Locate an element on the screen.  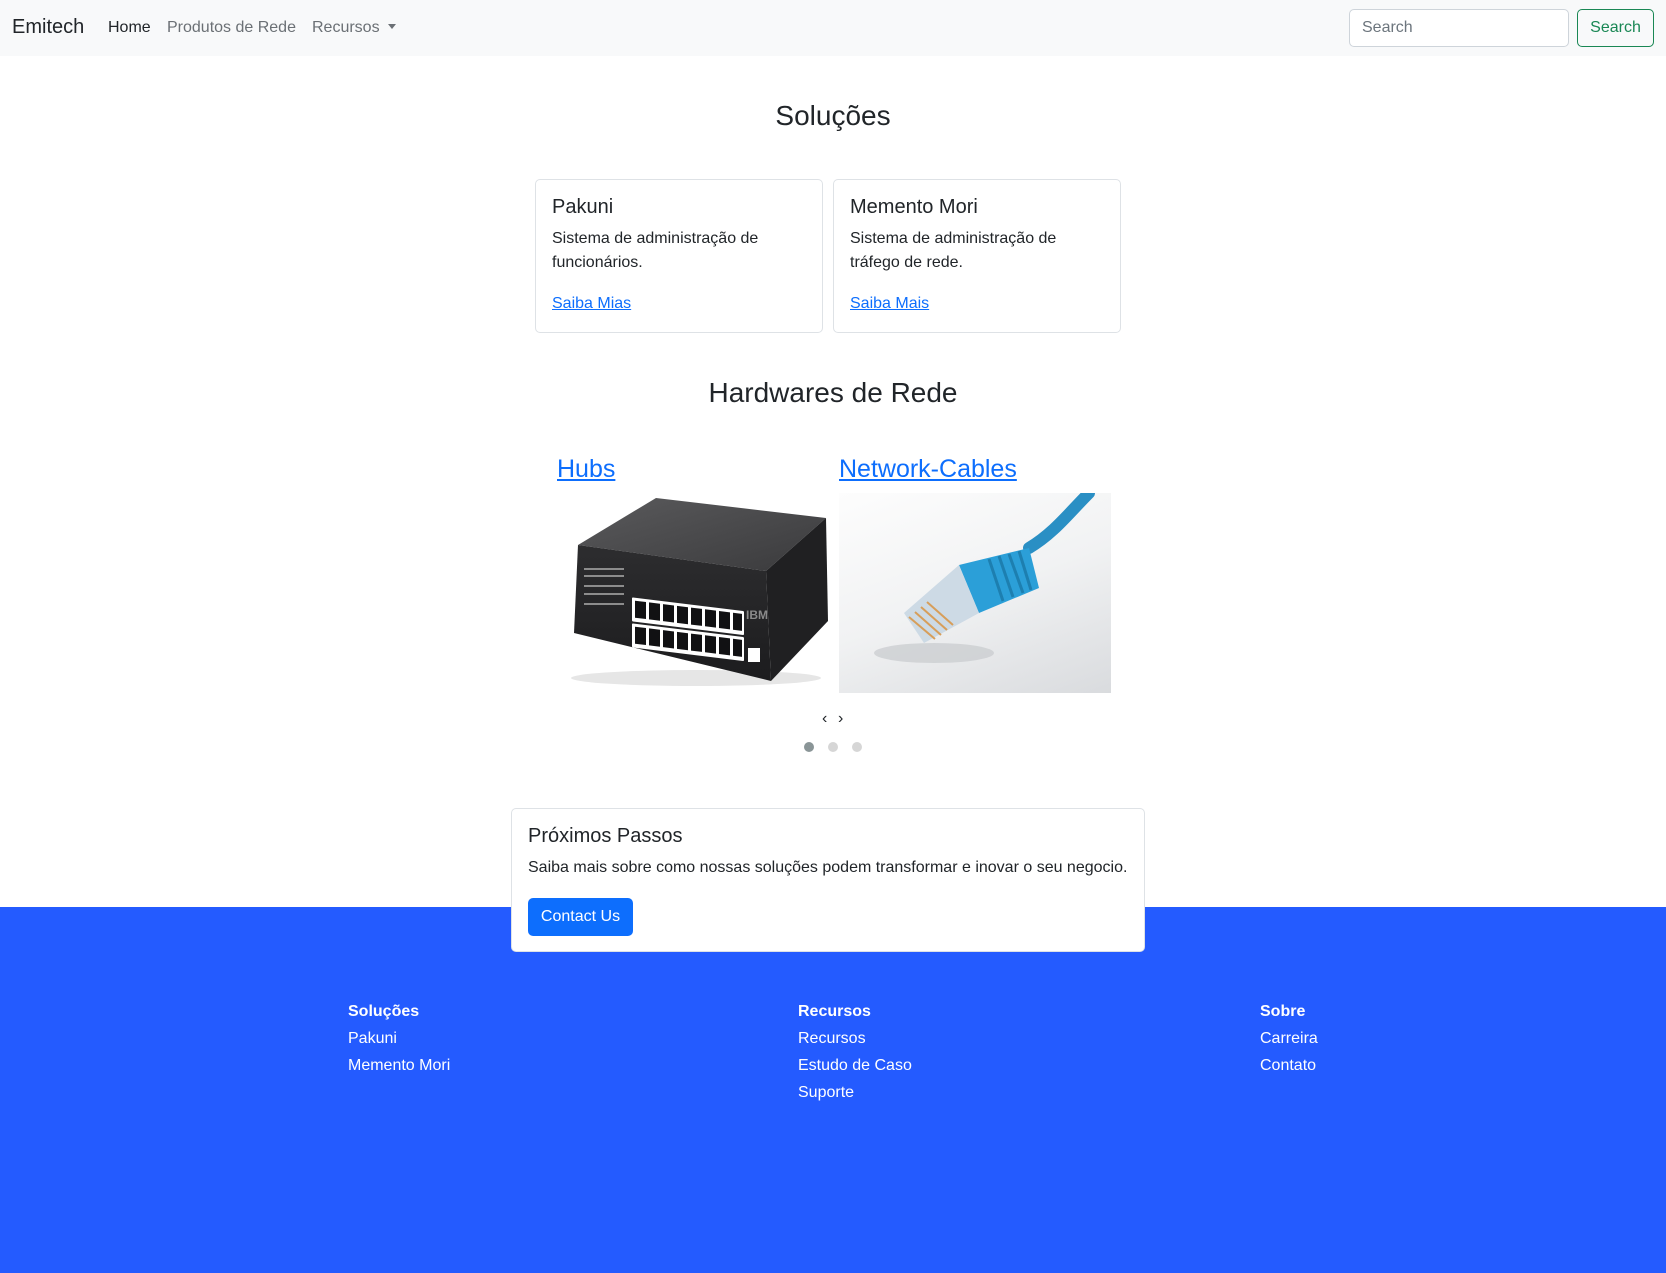
footer-column-sobre: Sobre Carreira Contato is located at coordinates (1289, 1038).